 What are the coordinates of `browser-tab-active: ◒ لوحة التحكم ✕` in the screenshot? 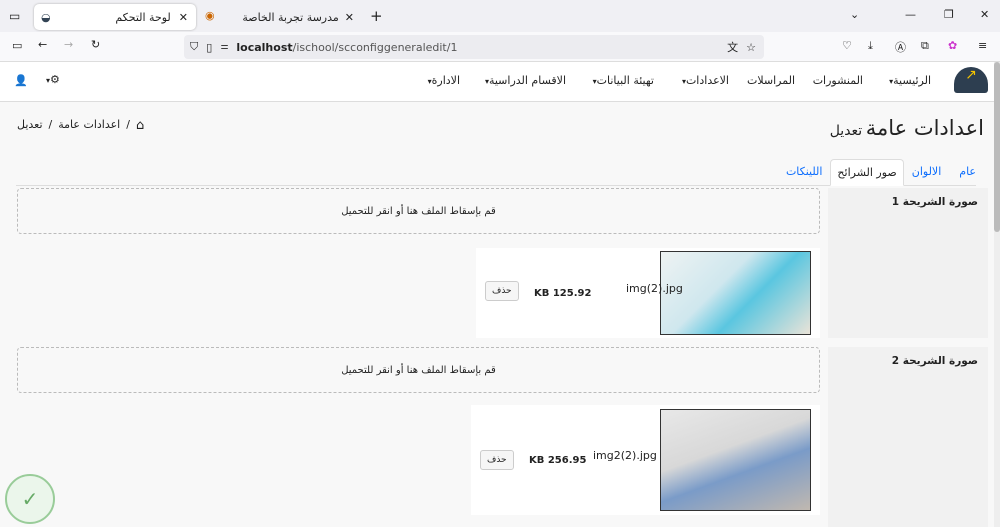 It's located at (115, 17).